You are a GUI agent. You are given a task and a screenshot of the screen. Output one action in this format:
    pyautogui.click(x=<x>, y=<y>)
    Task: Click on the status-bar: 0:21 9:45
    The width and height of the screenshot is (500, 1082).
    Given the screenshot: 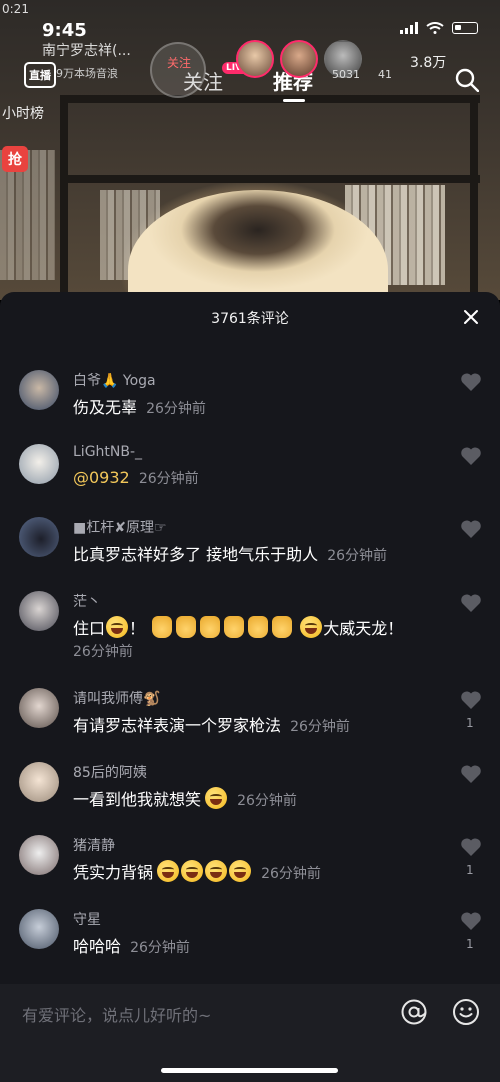 What is the action you would take?
    pyautogui.click(x=250, y=20)
    